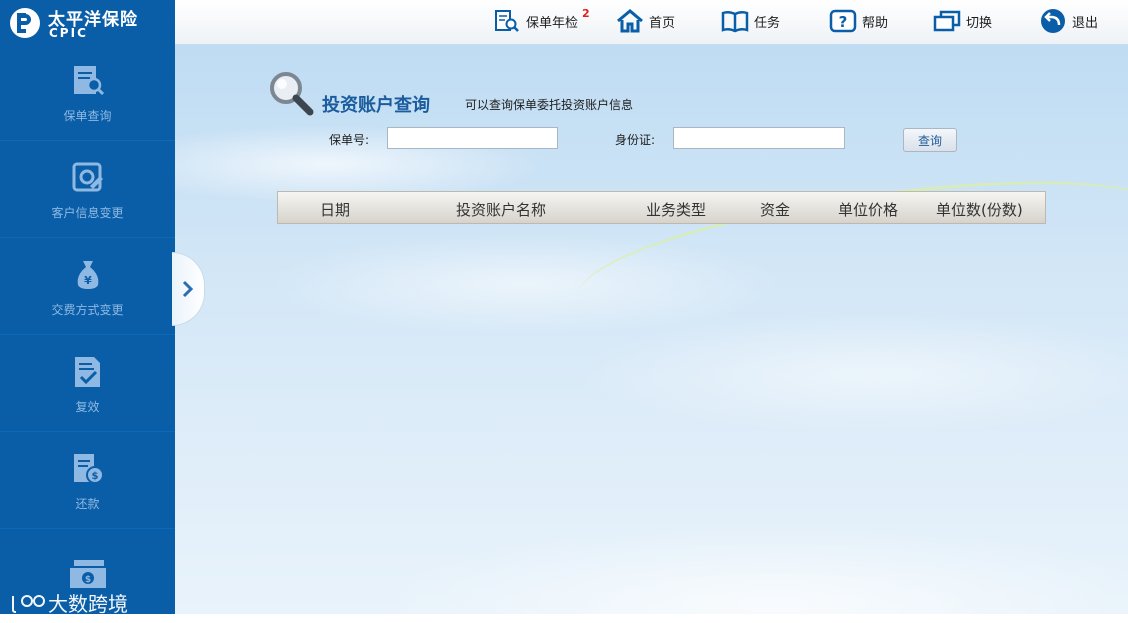 This screenshot has width=1128, height=623. Describe the element at coordinates (501, 209) in the screenshot. I see `column-header-account-name: 投资账户名称` at that location.